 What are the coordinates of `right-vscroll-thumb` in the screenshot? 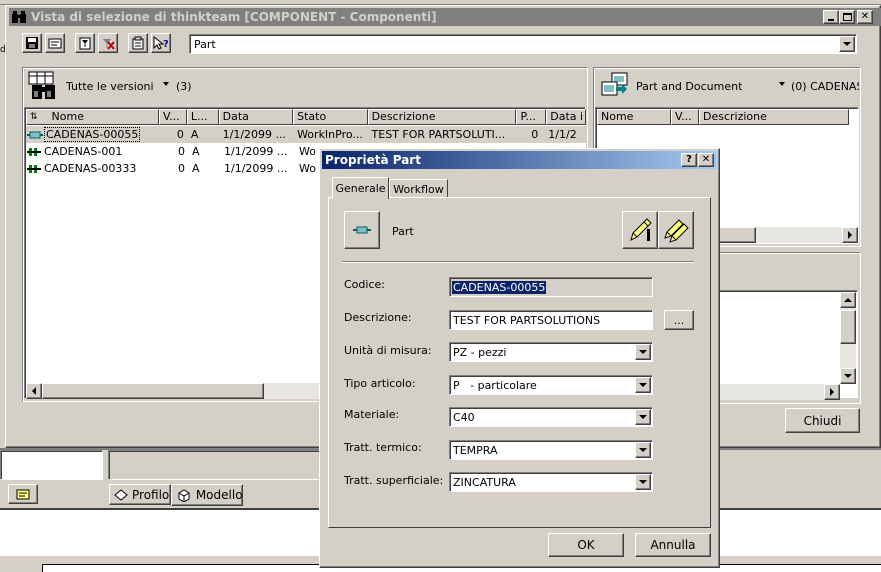 It's located at (848, 327).